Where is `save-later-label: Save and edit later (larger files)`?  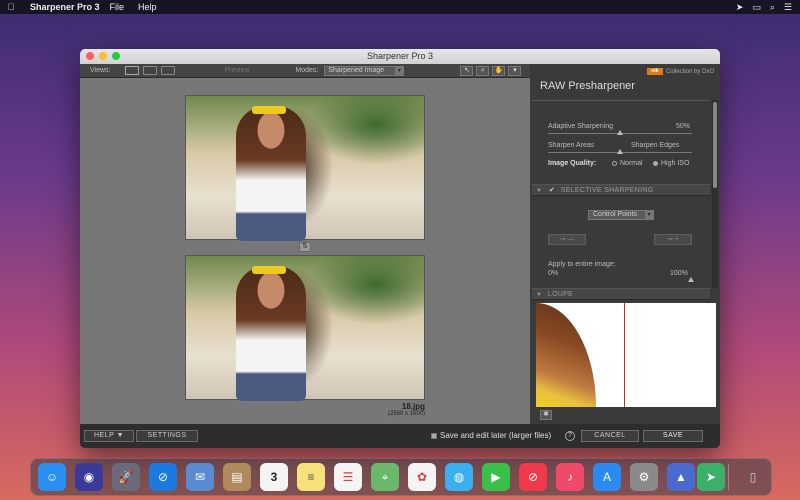 save-later-label: Save and edit later (larger files) is located at coordinates (495, 435).